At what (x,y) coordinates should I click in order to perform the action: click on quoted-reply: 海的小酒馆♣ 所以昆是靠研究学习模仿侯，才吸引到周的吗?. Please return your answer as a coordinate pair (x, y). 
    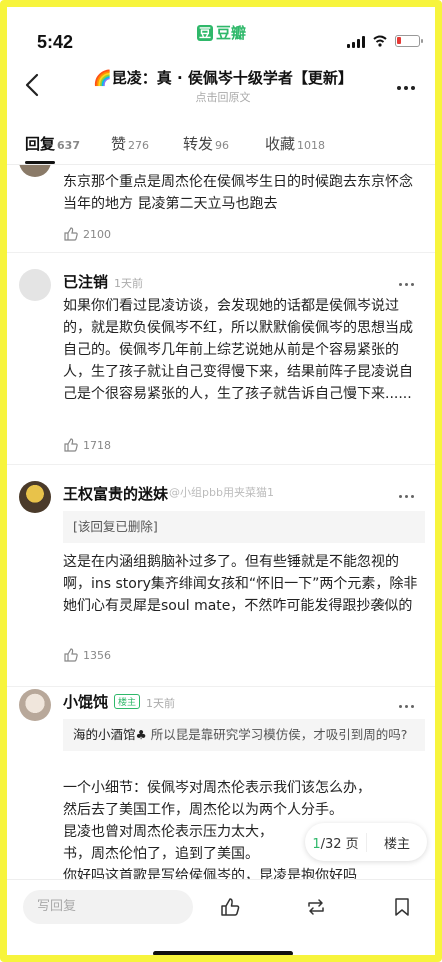
    Looking at the image, I should click on (244, 735).